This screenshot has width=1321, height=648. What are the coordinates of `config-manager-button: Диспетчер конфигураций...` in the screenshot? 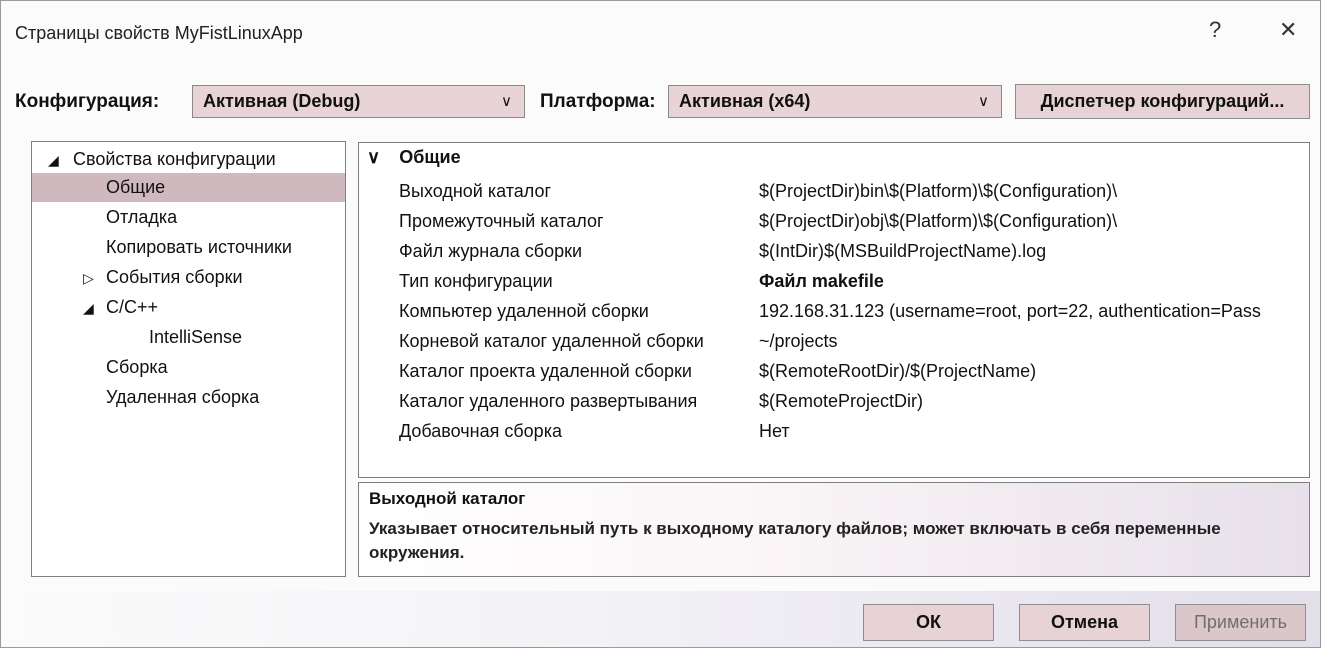 It's located at (1162, 101).